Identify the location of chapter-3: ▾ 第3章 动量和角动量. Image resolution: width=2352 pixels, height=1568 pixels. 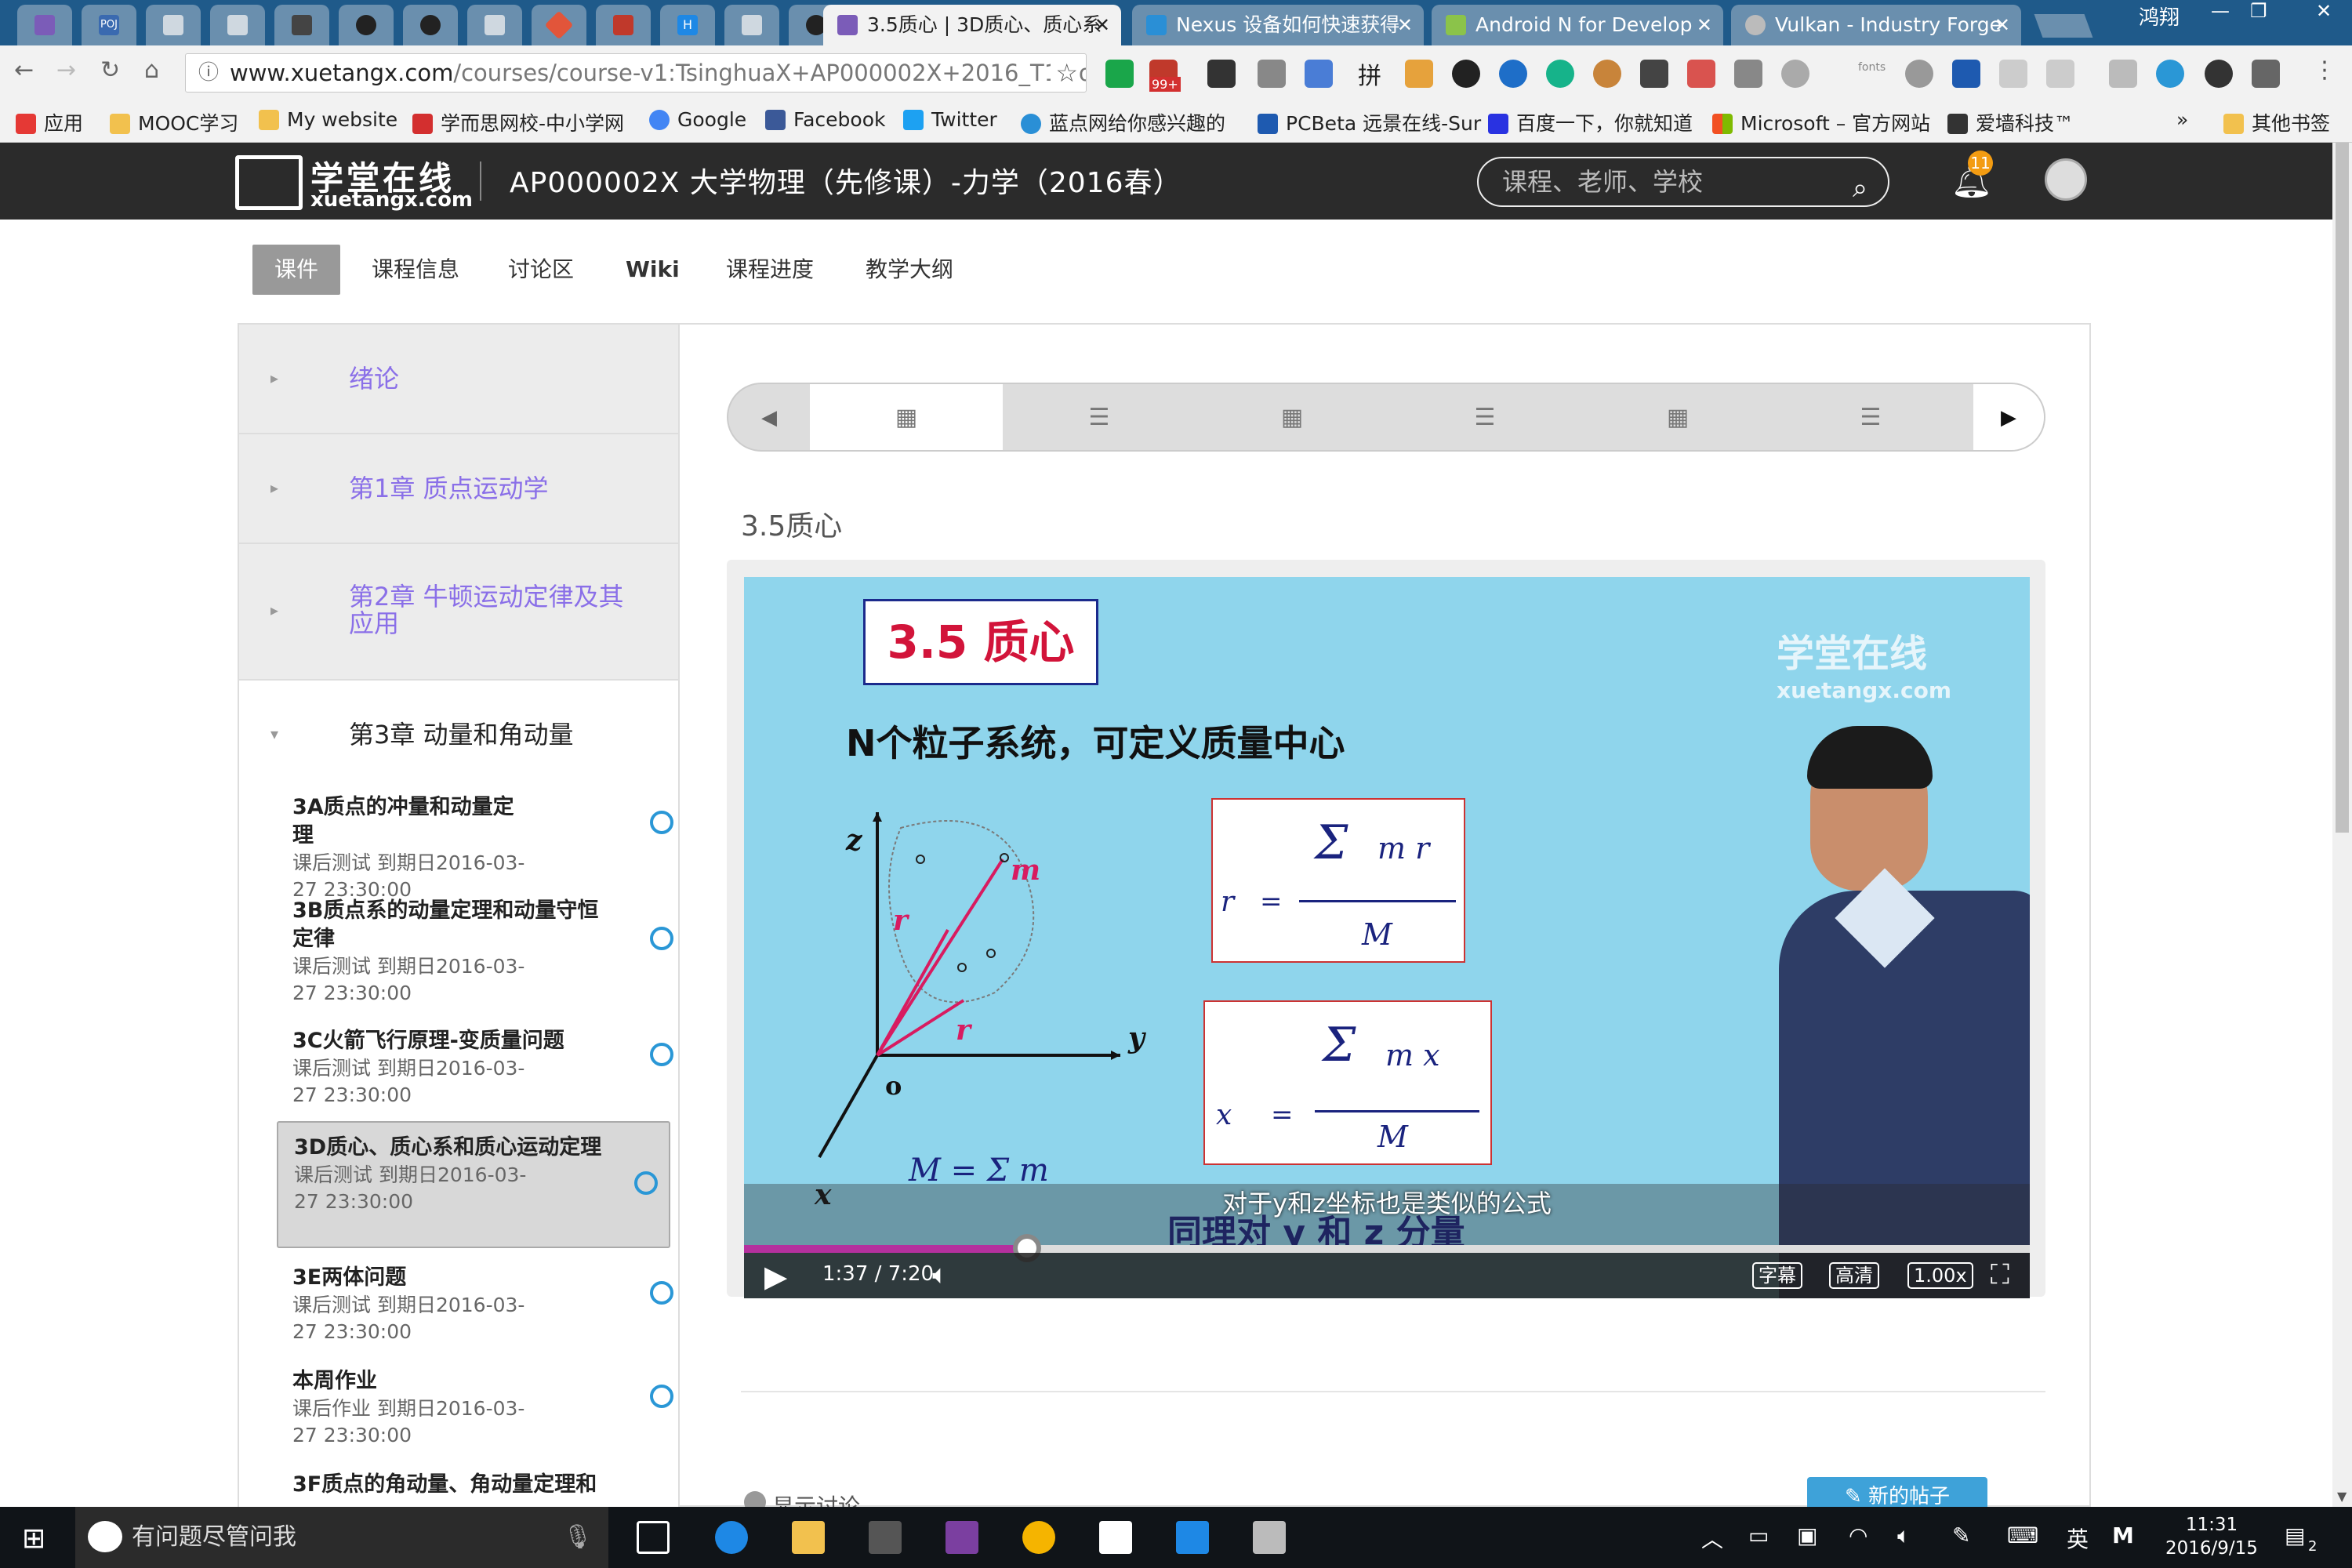
(458, 735).